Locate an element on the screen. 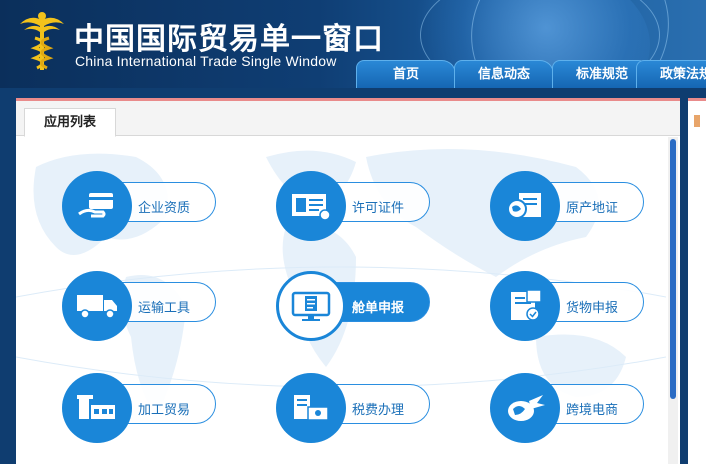 This screenshot has height=464, width=706. manifest-monitor-icon is located at coordinates (311, 306).